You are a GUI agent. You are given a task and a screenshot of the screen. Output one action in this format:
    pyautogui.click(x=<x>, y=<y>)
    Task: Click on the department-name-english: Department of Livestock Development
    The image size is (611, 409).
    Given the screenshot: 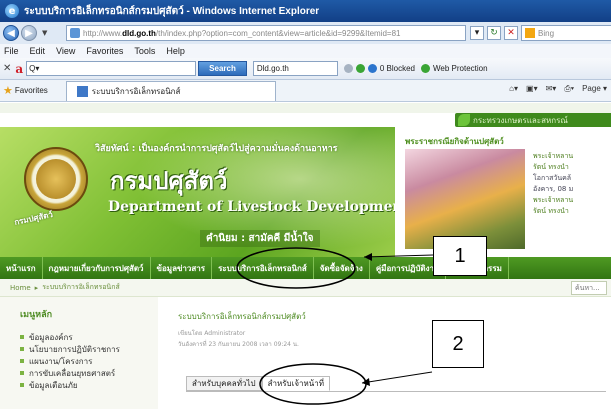 What is the action you would take?
    pyautogui.click(x=251, y=207)
    